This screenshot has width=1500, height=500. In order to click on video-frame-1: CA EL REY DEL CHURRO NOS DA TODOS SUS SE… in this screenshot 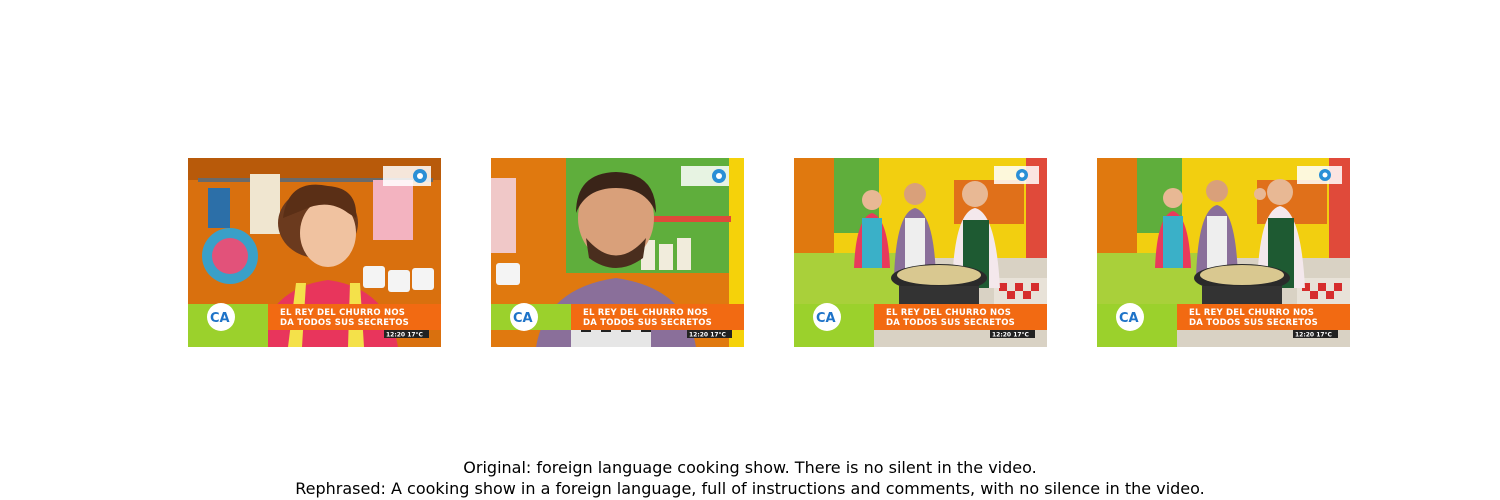, I will do `click(314, 252)`.